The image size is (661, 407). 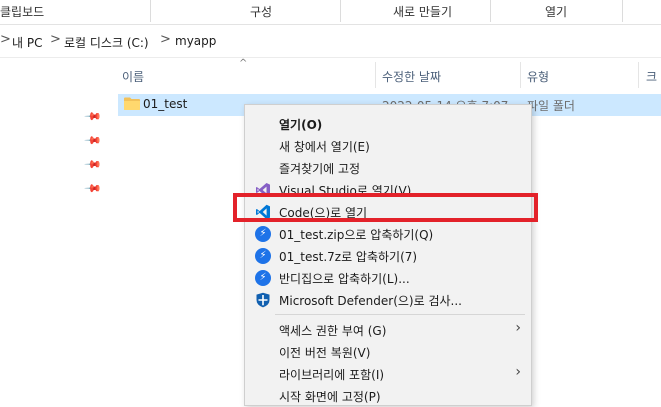 What do you see at coordinates (385, 207) in the screenshot?
I see `highlight-annotation-box` at bounding box center [385, 207].